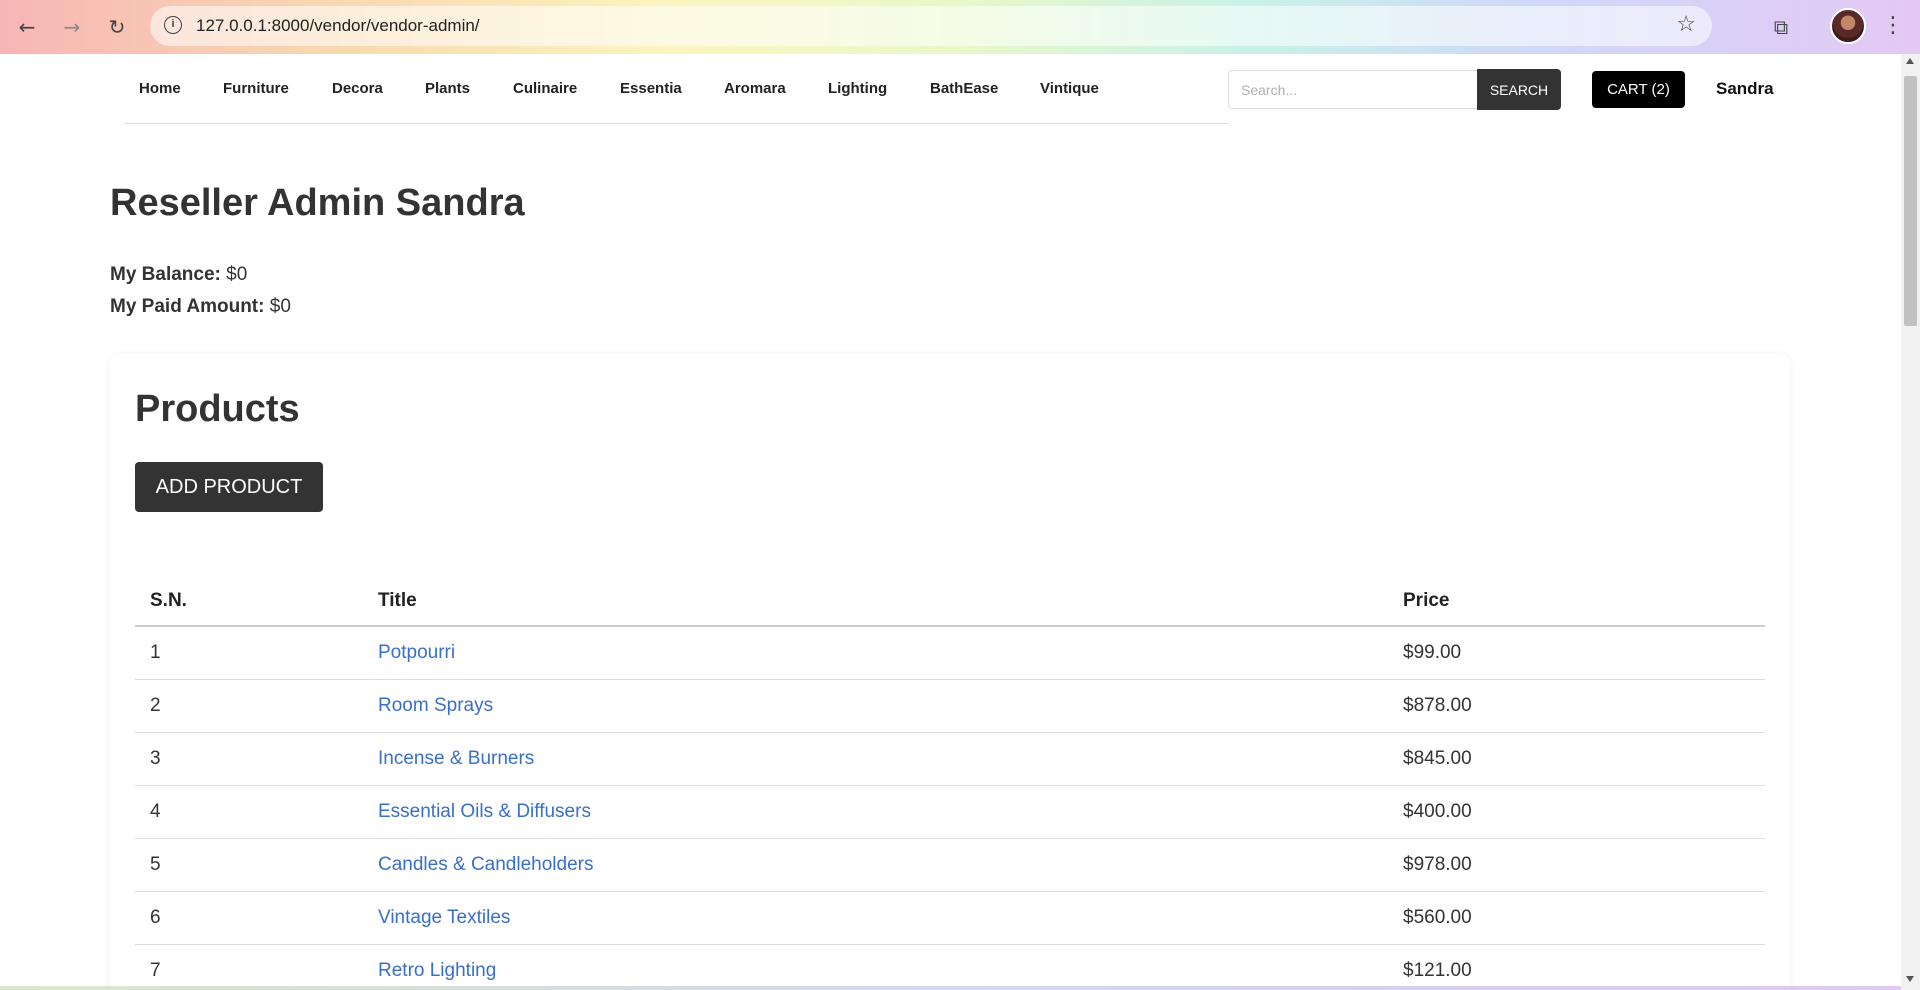  What do you see at coordinates (875, 967) in the screenshot?
I see `row-title-cell: Retro Lighting` at bounding box center [875, 967].